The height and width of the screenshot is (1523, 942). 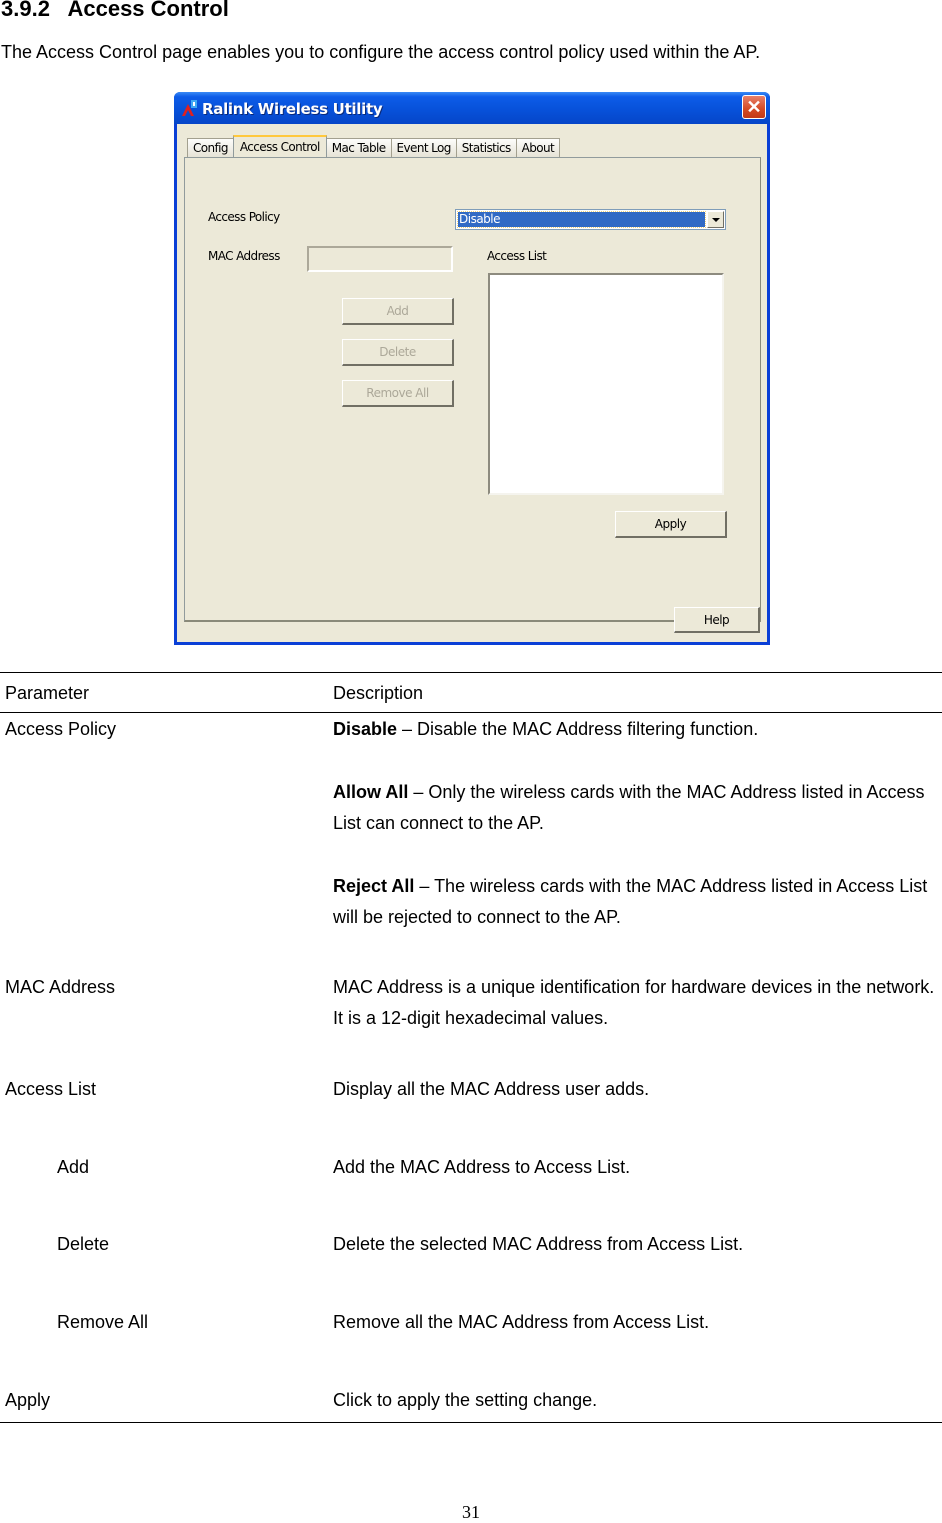 What do you see at coordinates (538, 147) in the screenshot?
I see `tab-about: About` at bounding box center [538, 147].